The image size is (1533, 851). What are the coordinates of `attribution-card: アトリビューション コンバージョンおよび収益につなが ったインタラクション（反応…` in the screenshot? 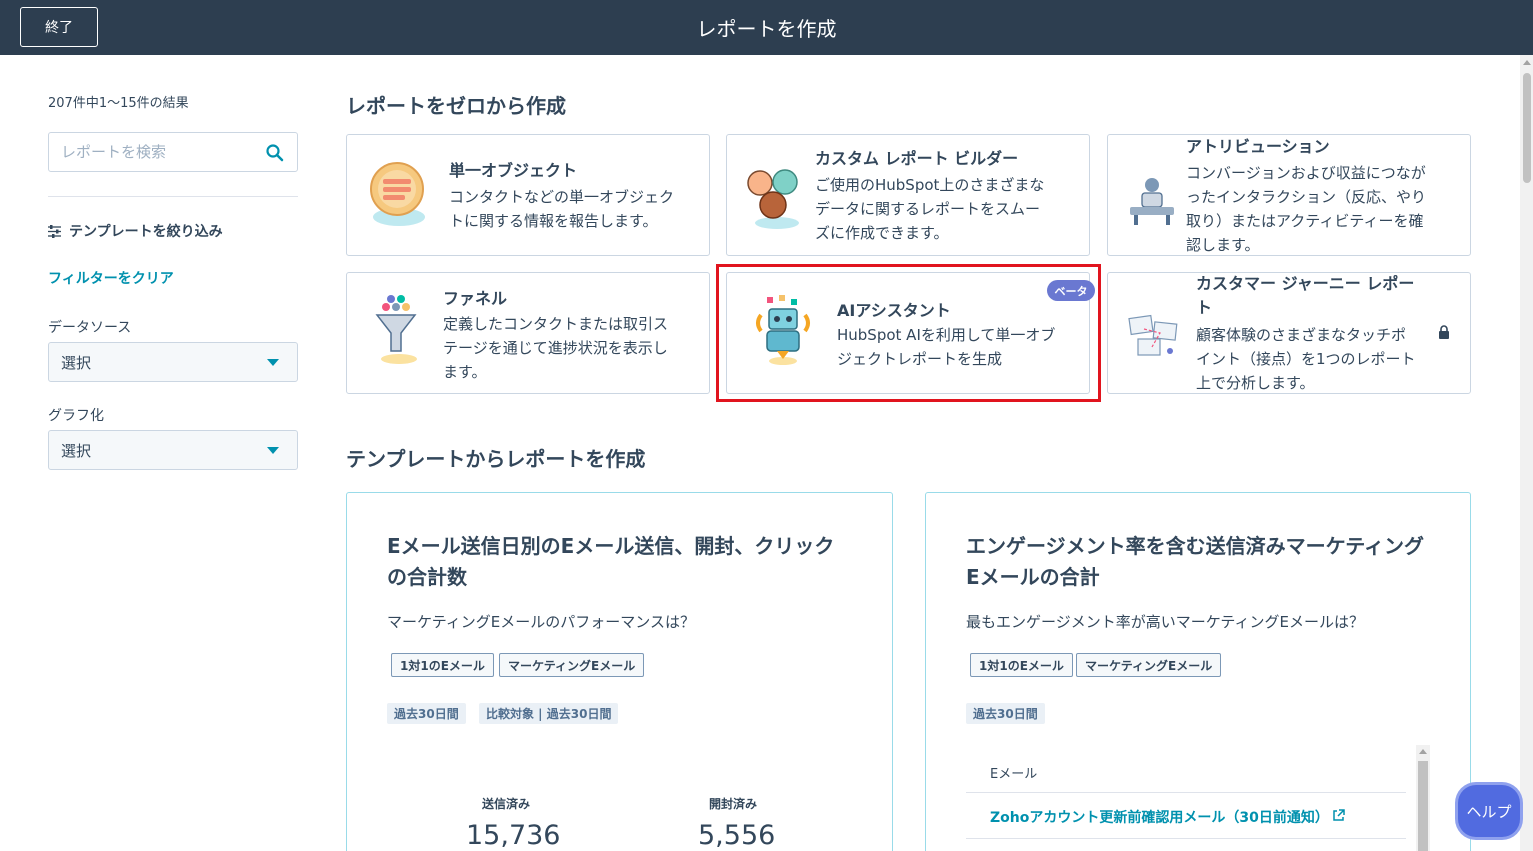 It's located at (1289, 195).